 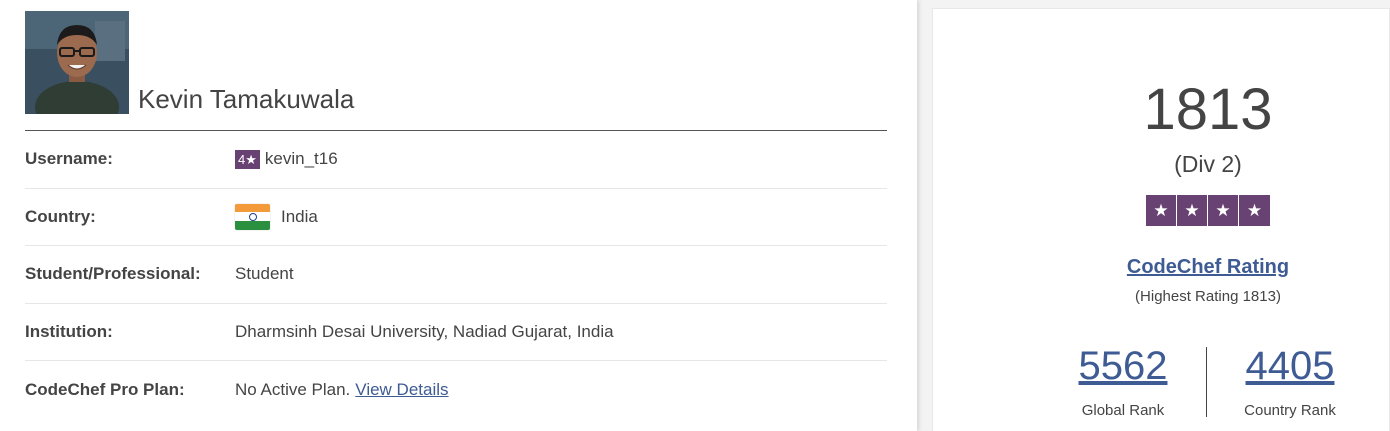 I want to click on info-row-country: Country: India, so click(x=456, y=217).